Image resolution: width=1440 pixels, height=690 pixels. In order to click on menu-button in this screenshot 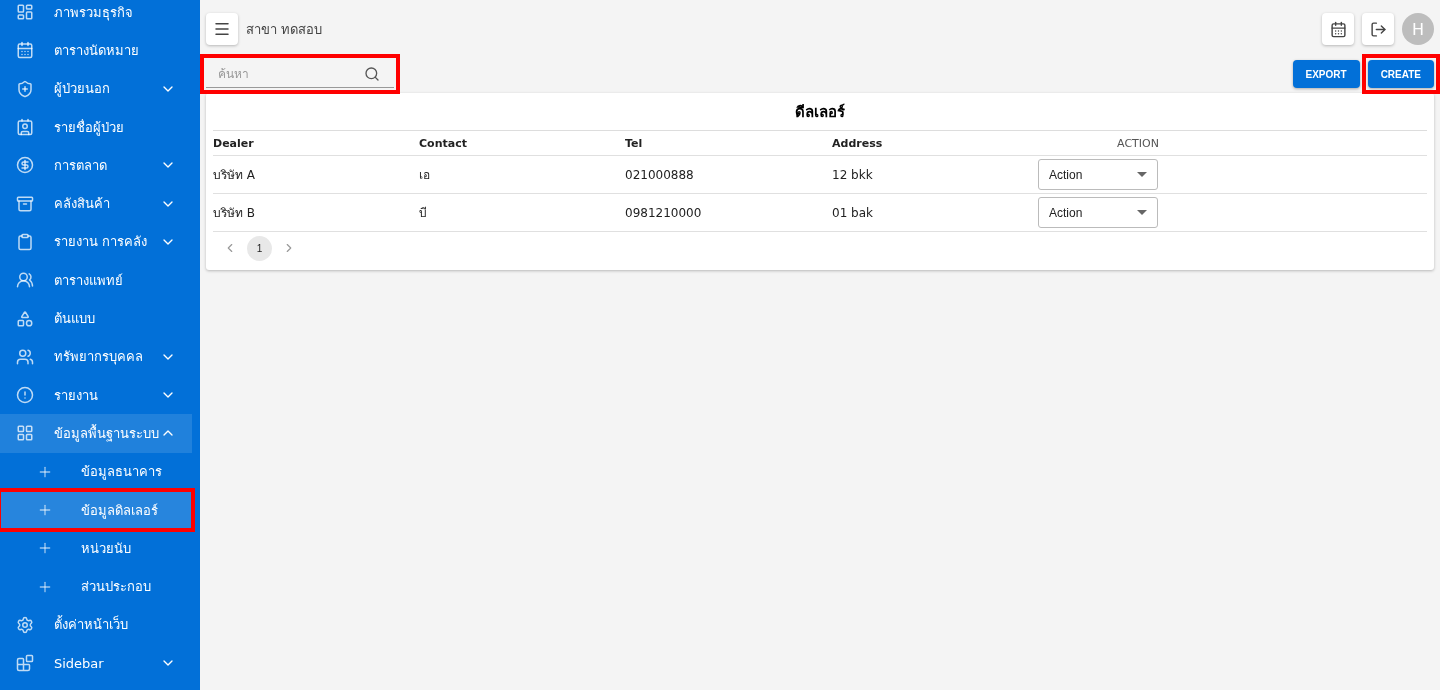, I will do `click(222, 29)`.